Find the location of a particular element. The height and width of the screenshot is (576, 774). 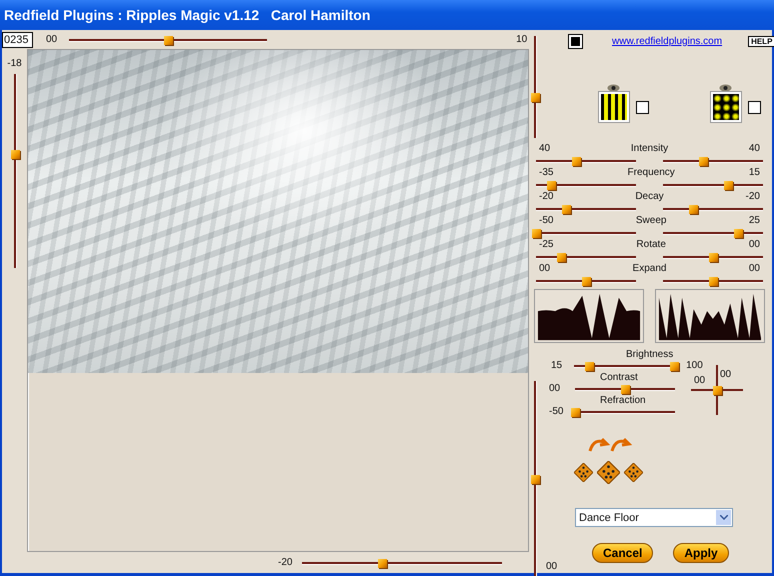

slider-value: -25 is located at coordinates (546, 244).